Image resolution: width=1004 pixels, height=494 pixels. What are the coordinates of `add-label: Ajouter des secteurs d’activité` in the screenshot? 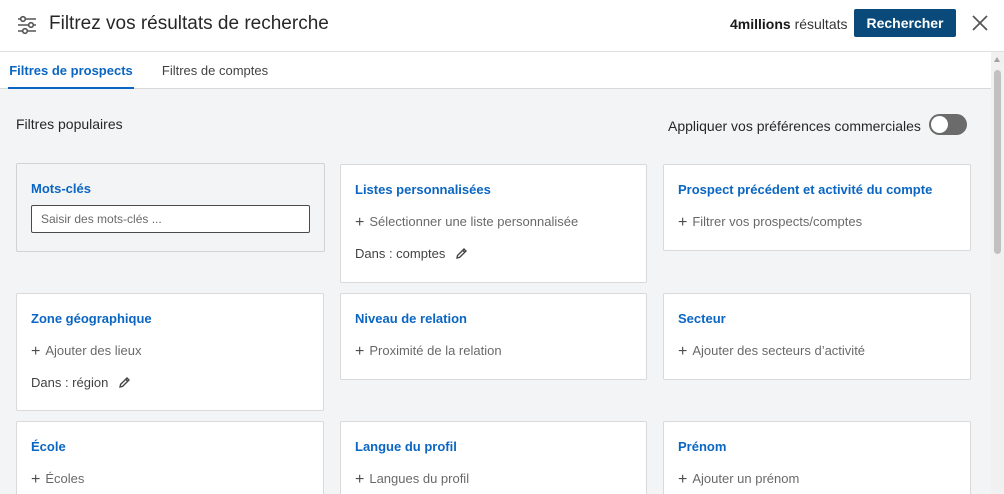 It's located at (779, 350).